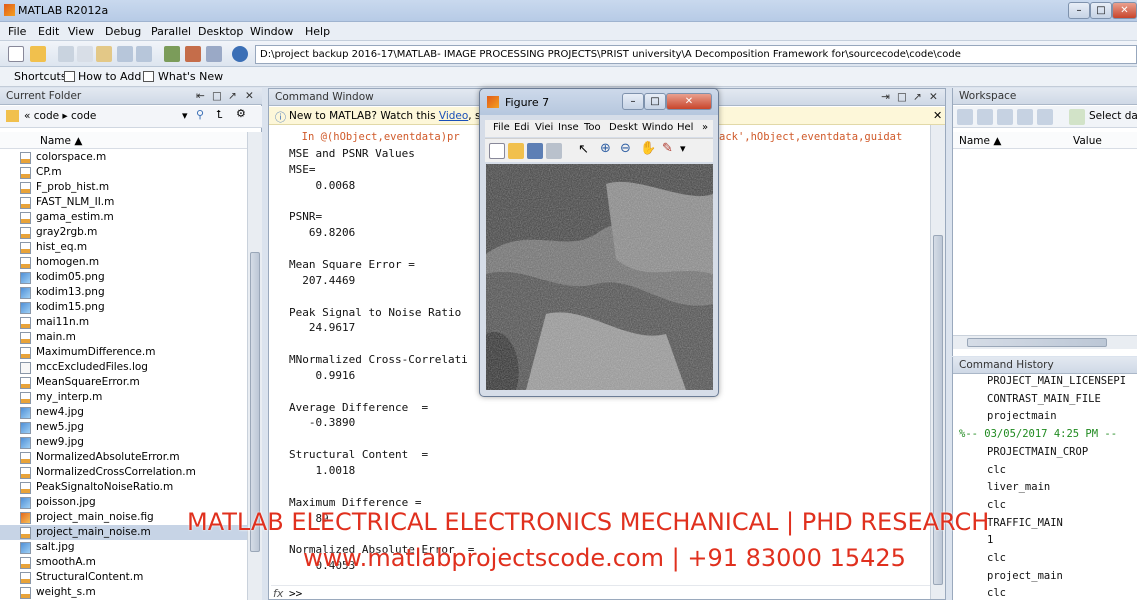 Image resolution: width=1137 pixels, height=600 pixels. What do you see at coordinates (85, 54) in the screenshot?
I see `copy-icon` at bounding box center [85, 54].